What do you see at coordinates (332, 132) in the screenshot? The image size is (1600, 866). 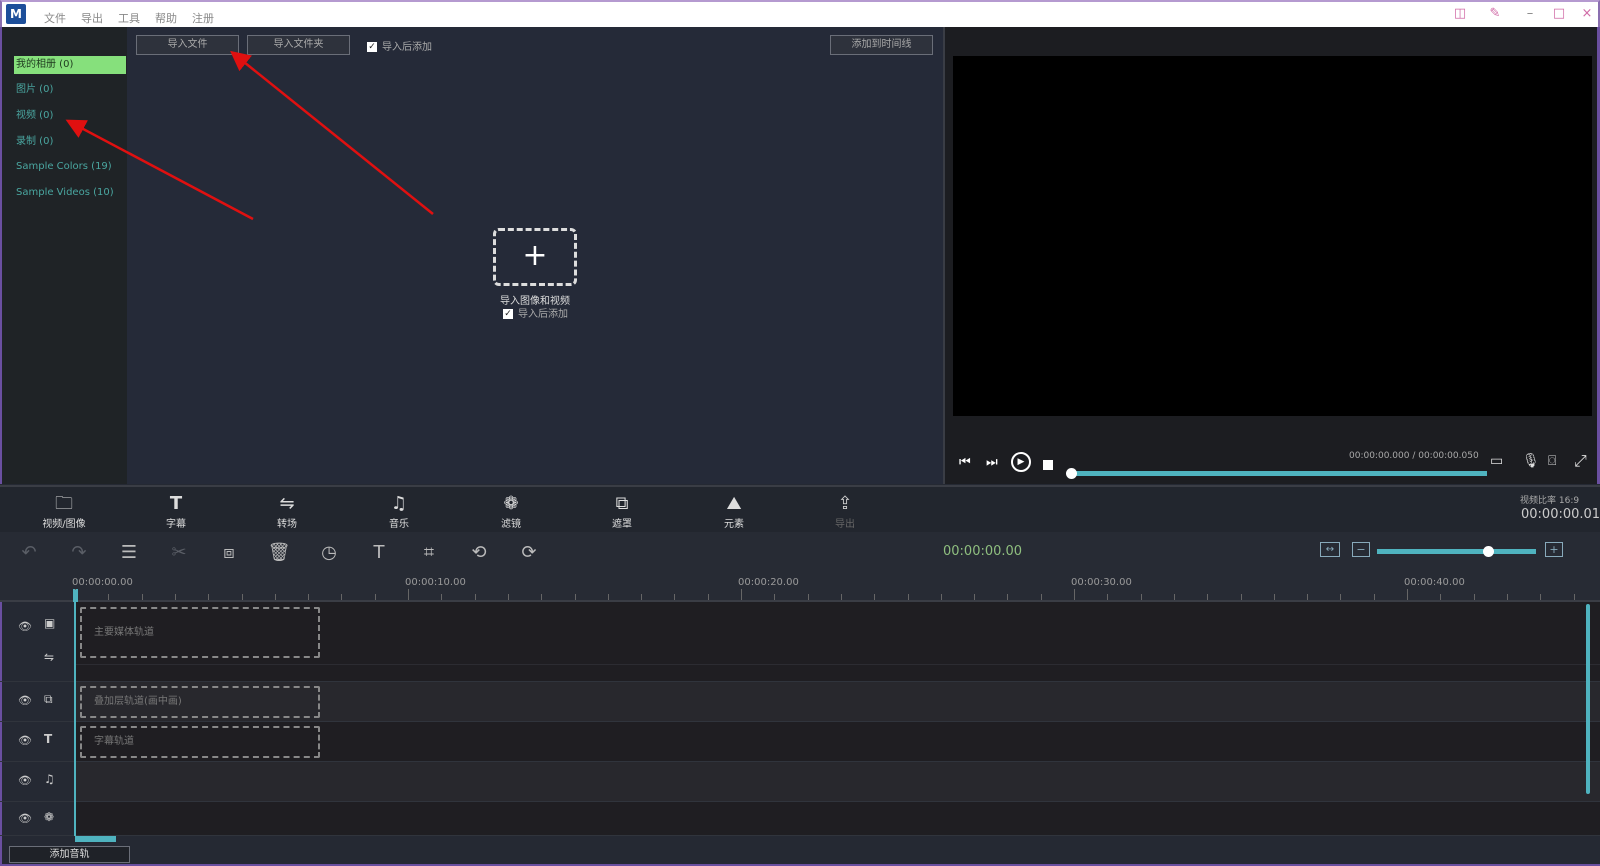 I see `arrow-to-import-file` at bounding box center [332, 132].